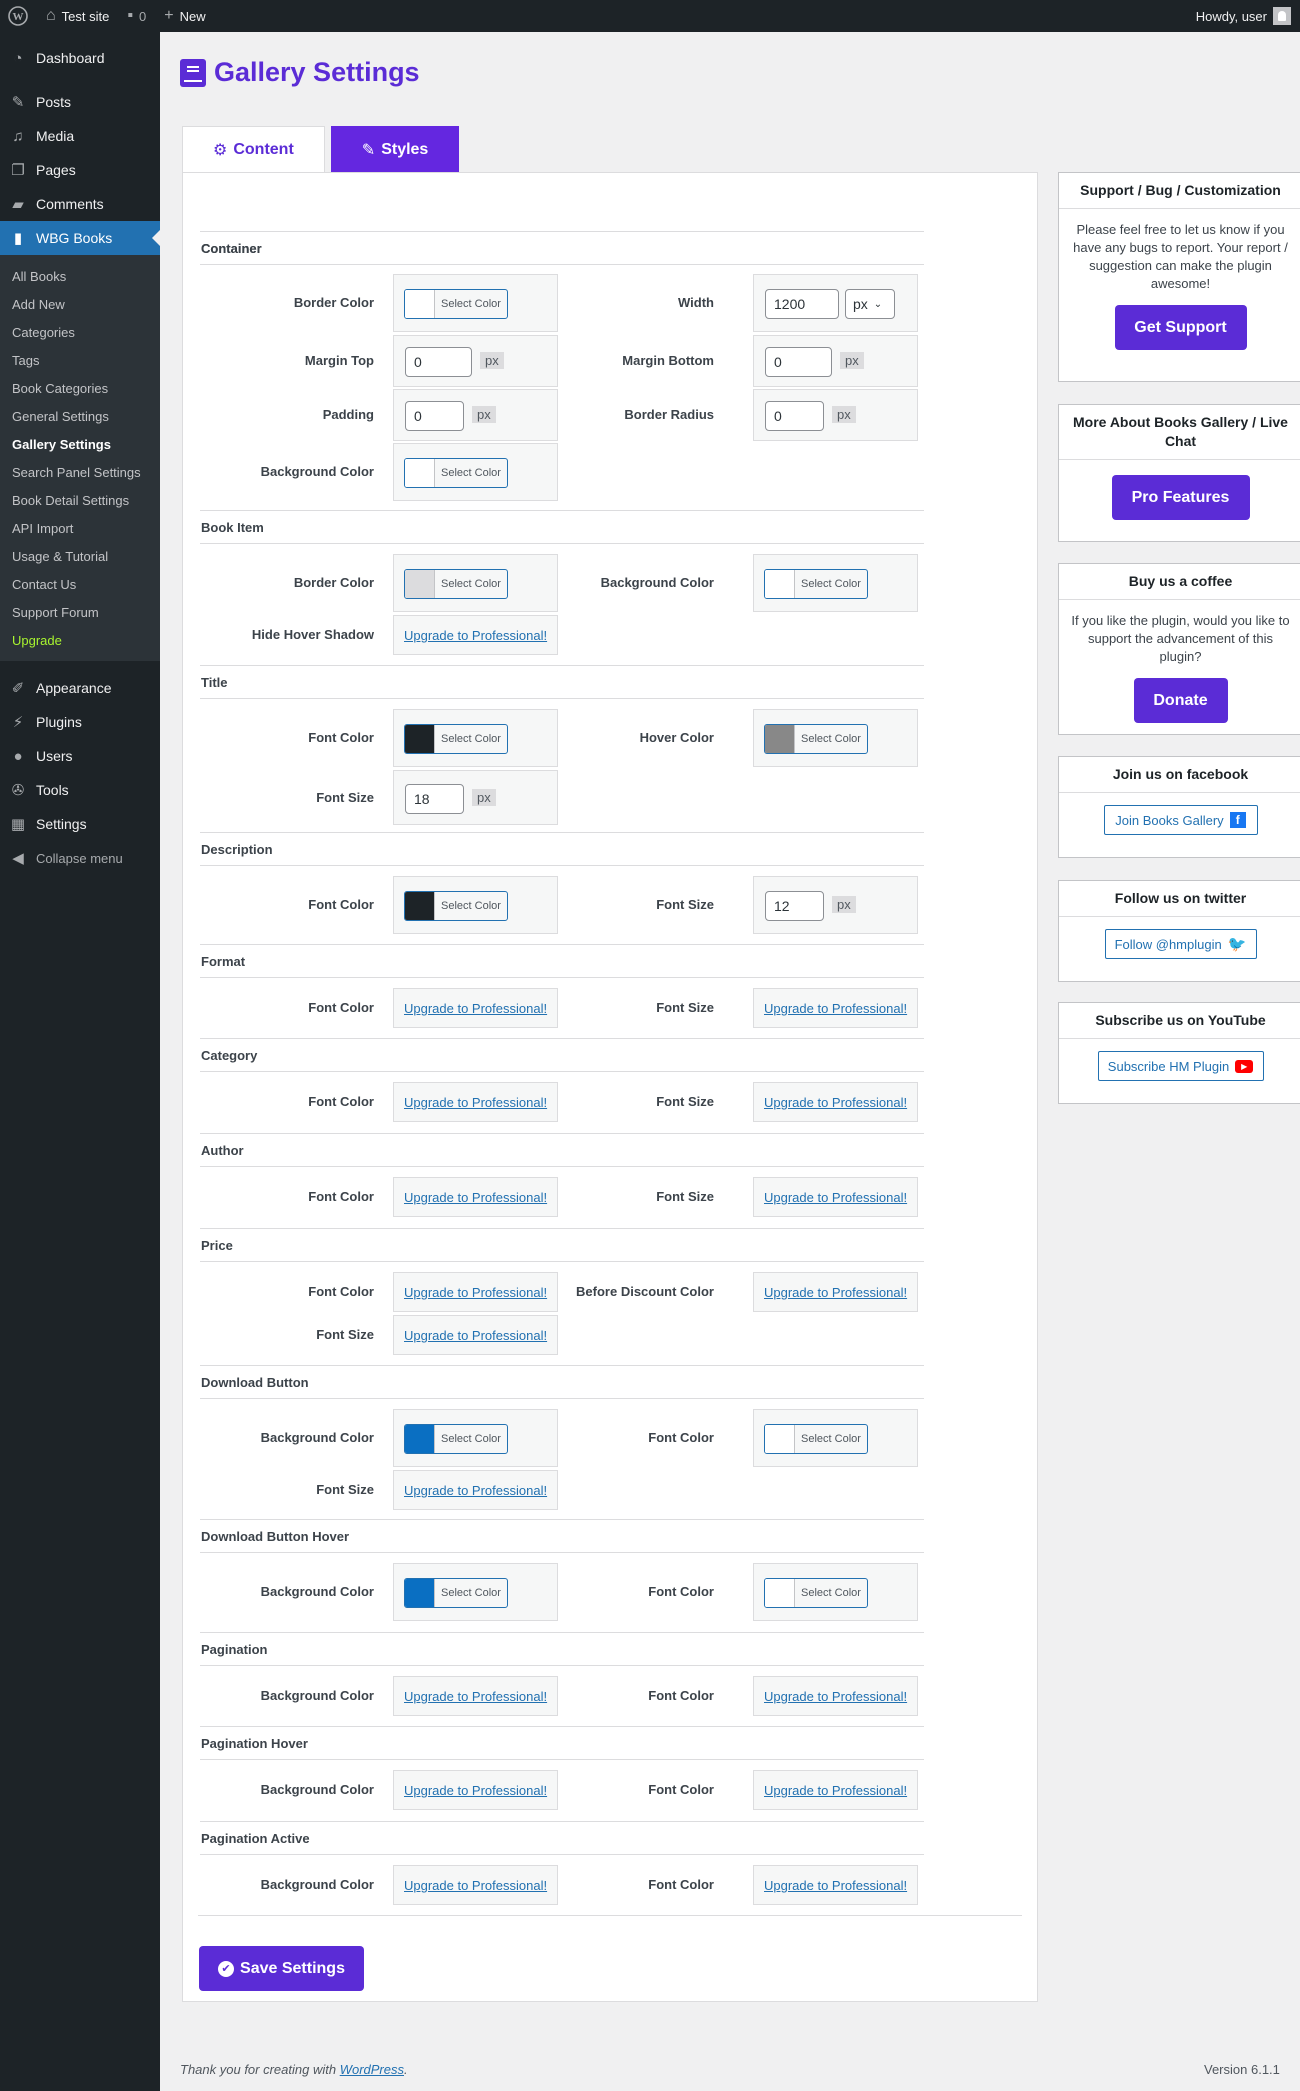 This screenshot has height=2091, width=1300. What do you see at coordinates (475, 1197) in the screenshot?
I see `author-font-color-upgrade-link: Upgrade to Professional!` at bounding box center [475, 1197].